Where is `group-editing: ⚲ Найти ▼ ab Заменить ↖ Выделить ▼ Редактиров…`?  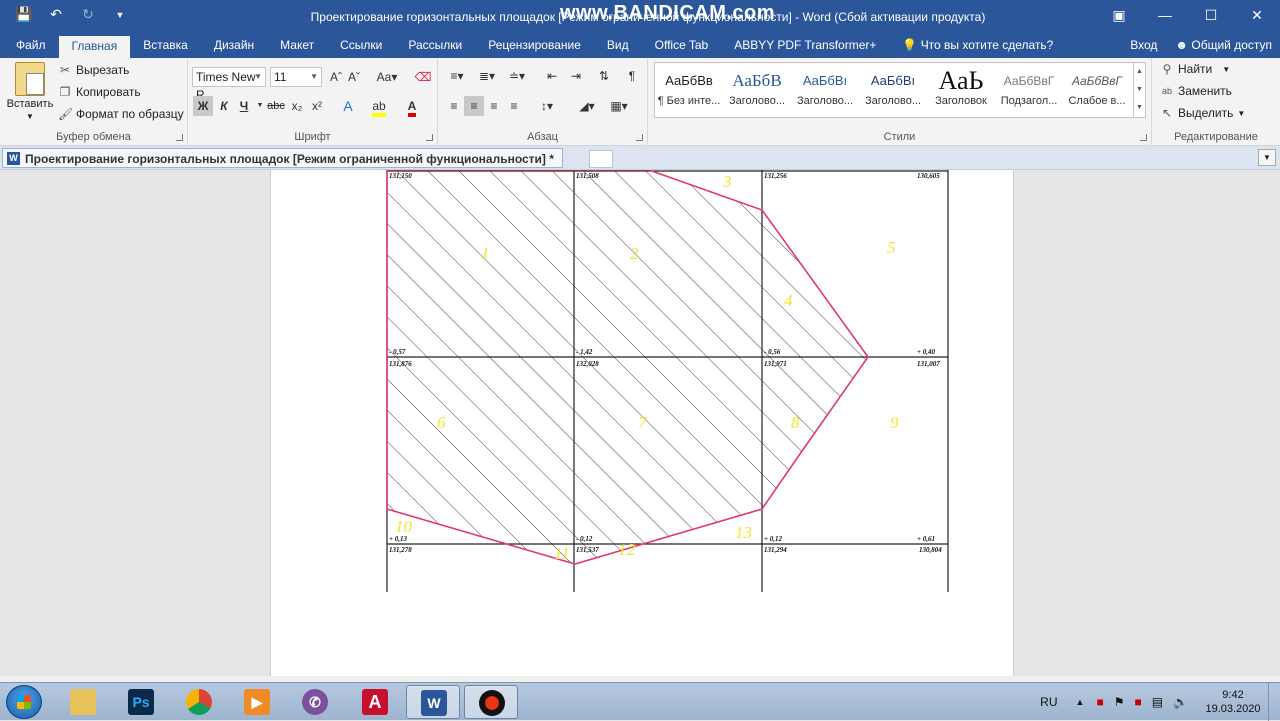
group-editing: ⚲ Найти ▼ ab Заменить ↖ Выделить ▼ Редактиров… is located at coordinates (1216, 102).